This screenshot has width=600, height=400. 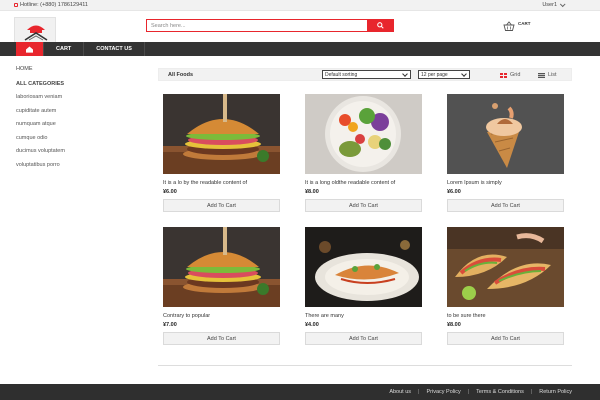 I want to click on sort-selected-value: Default sorting, so click(x=341, y=74).